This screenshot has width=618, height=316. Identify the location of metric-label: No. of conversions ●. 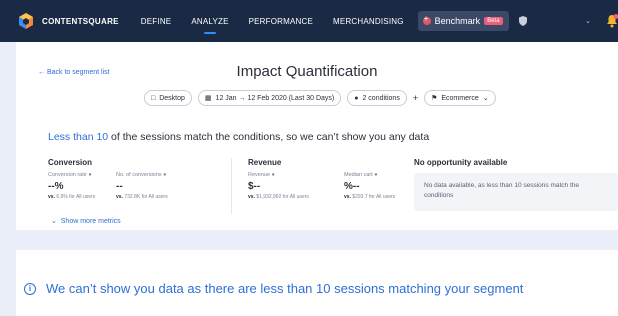
(141, 175).